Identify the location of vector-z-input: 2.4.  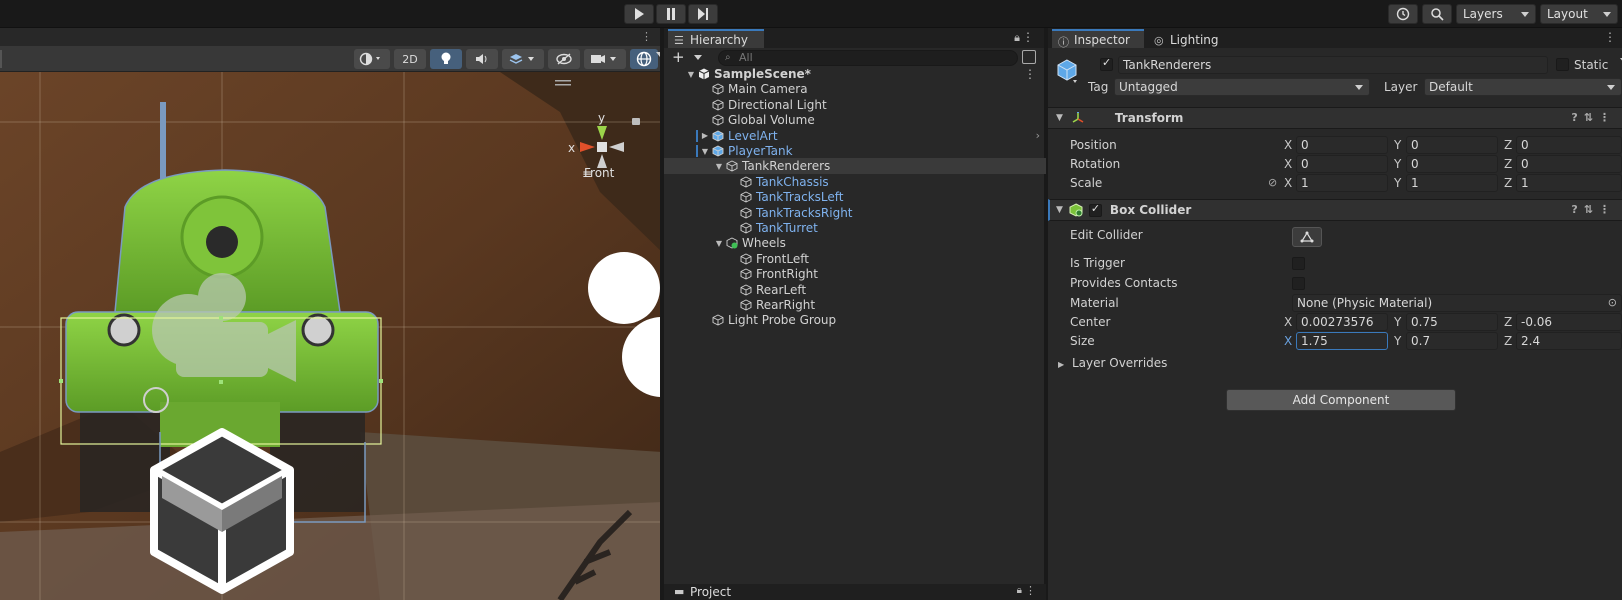
(1569, 341).